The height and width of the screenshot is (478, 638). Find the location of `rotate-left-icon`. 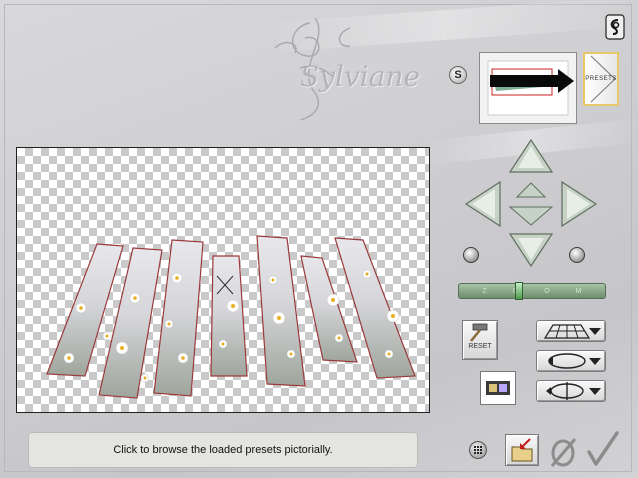

rotate-left-icon is located at coordinates (471, 255).